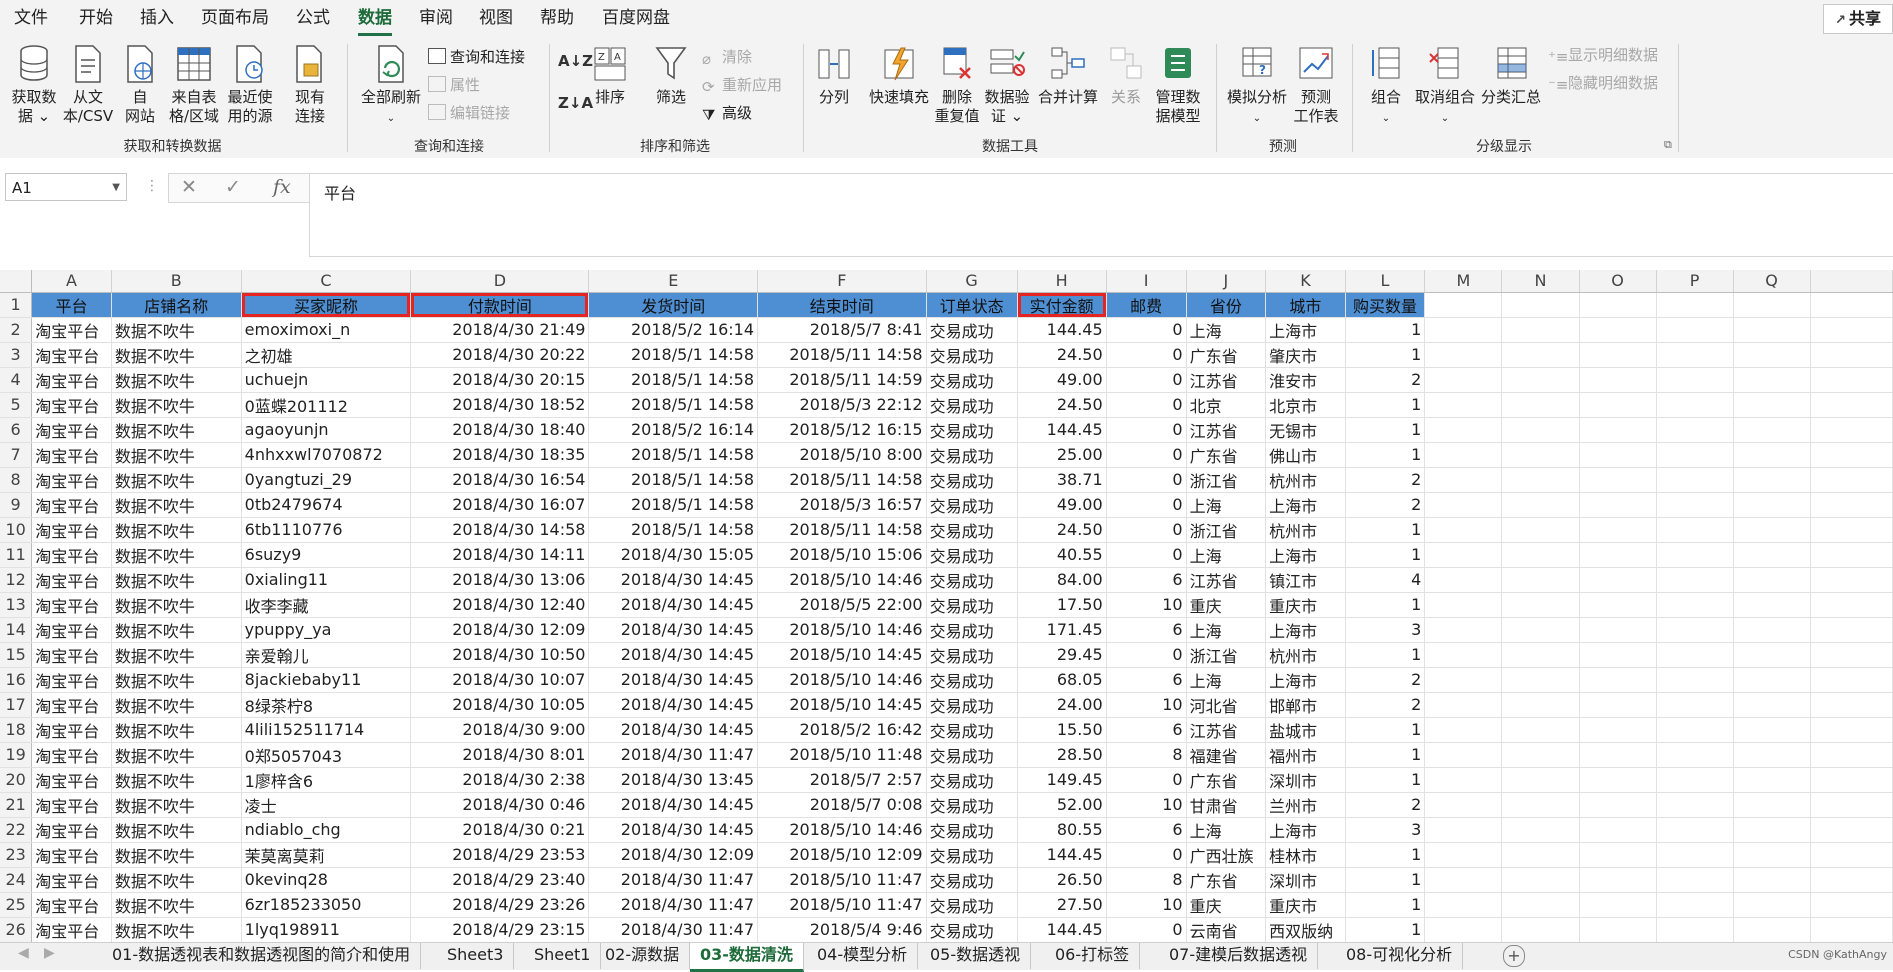 The height and width of the screenshot is (972, 1893). I want to click on tab-page-layout: 页面布局, so click(235, 18).